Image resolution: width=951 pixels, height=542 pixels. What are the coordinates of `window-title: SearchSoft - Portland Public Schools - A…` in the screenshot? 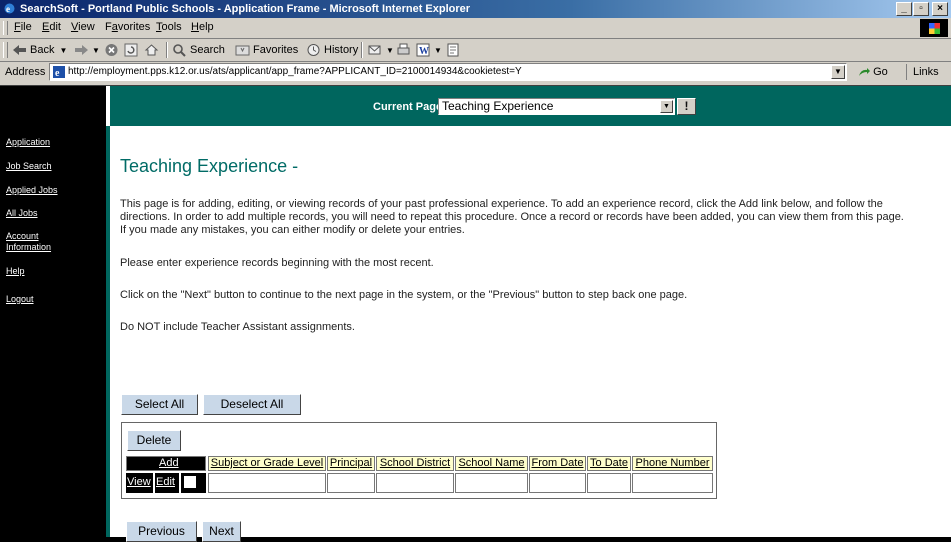 It's located at (245, 9).